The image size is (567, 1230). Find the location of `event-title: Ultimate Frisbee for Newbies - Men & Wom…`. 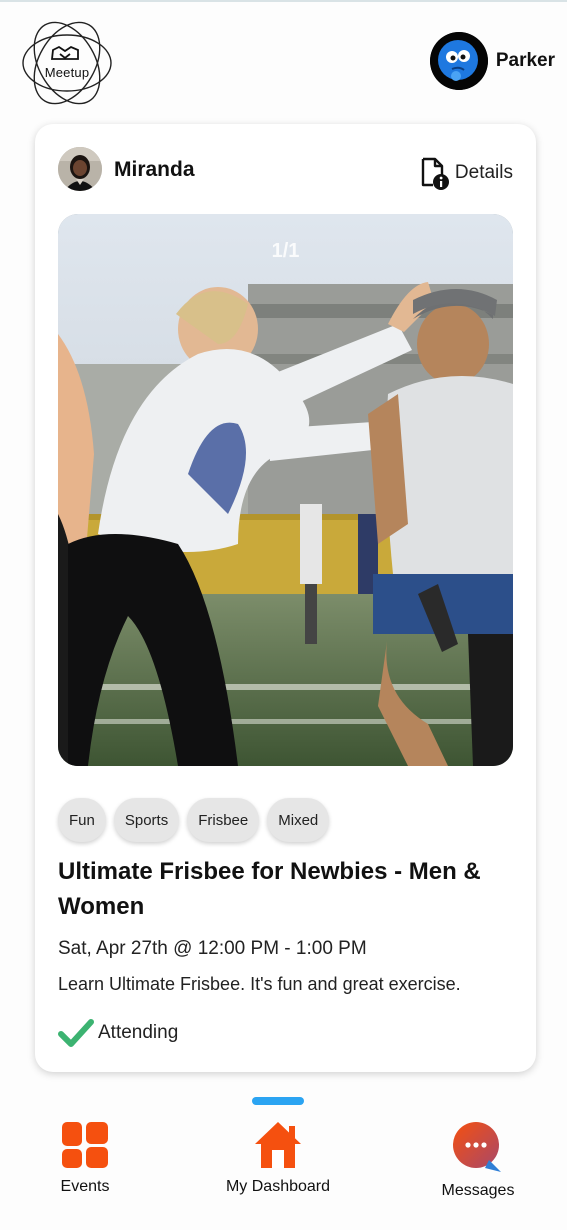

event-title: Ultimate Frisbee for Newbies - Men & Wom… is located at coordinates (269, 889).